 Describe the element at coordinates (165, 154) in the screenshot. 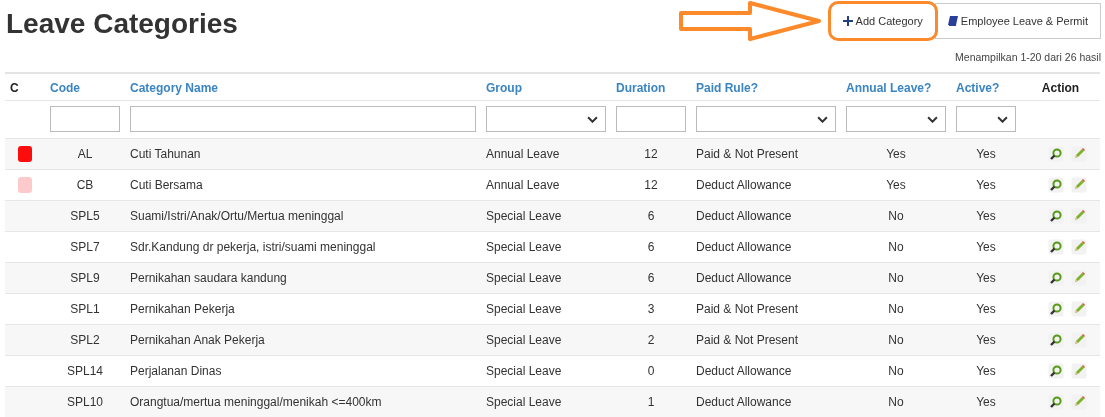

I see `table-cell: Cuti Tahunan` at that location.